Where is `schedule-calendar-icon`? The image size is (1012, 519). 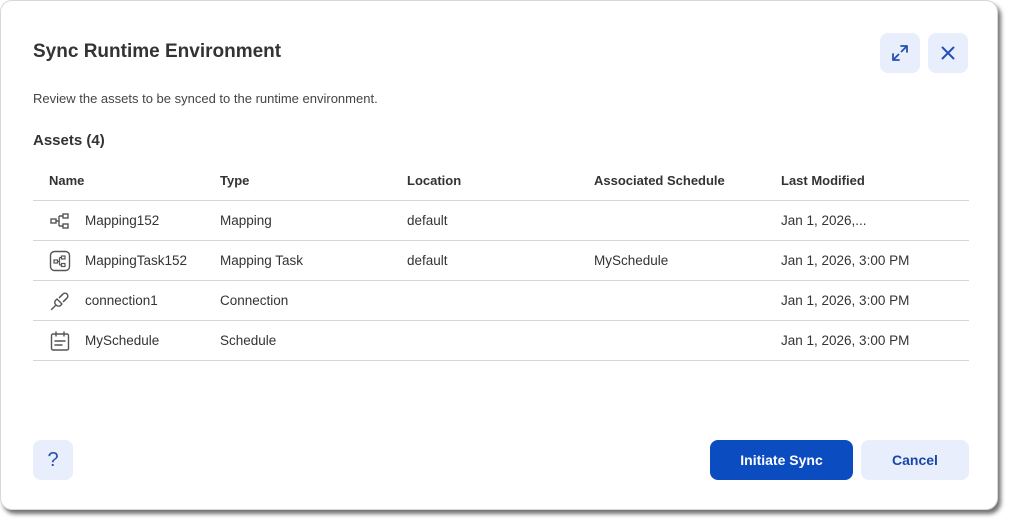
schedule-calendar-icon is located at coordinates (60, 341).